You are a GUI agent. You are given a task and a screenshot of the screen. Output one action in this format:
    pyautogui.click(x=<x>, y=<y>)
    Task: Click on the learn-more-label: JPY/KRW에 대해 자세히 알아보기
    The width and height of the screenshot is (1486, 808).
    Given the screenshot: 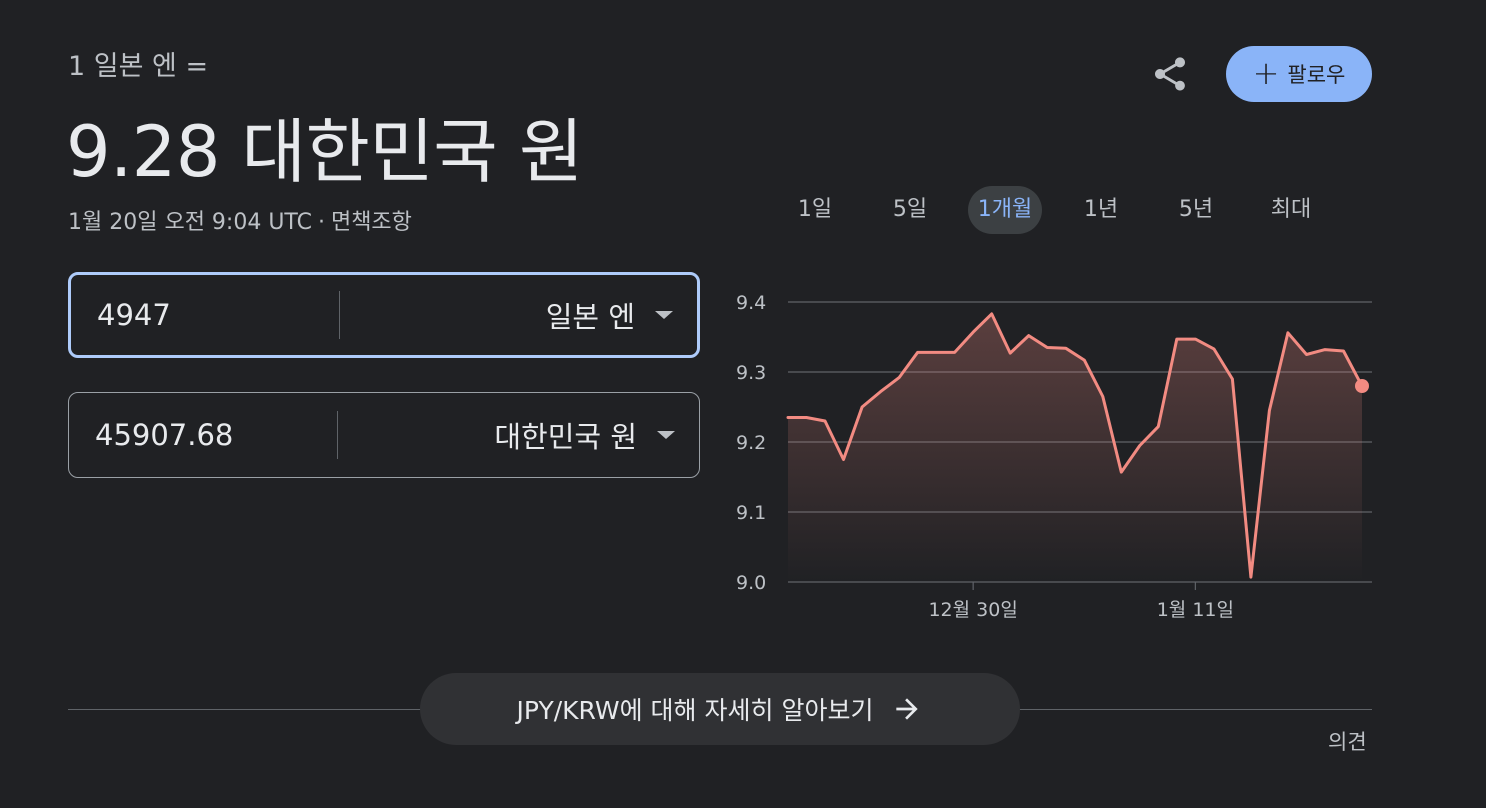 What is the action you would take?
    pyautogui.click(x=695, y=710)
    